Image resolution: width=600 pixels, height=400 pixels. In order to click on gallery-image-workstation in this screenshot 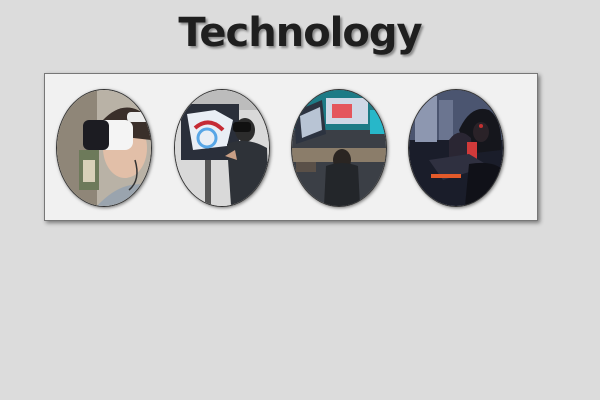, I will do `click(339, 148)`.